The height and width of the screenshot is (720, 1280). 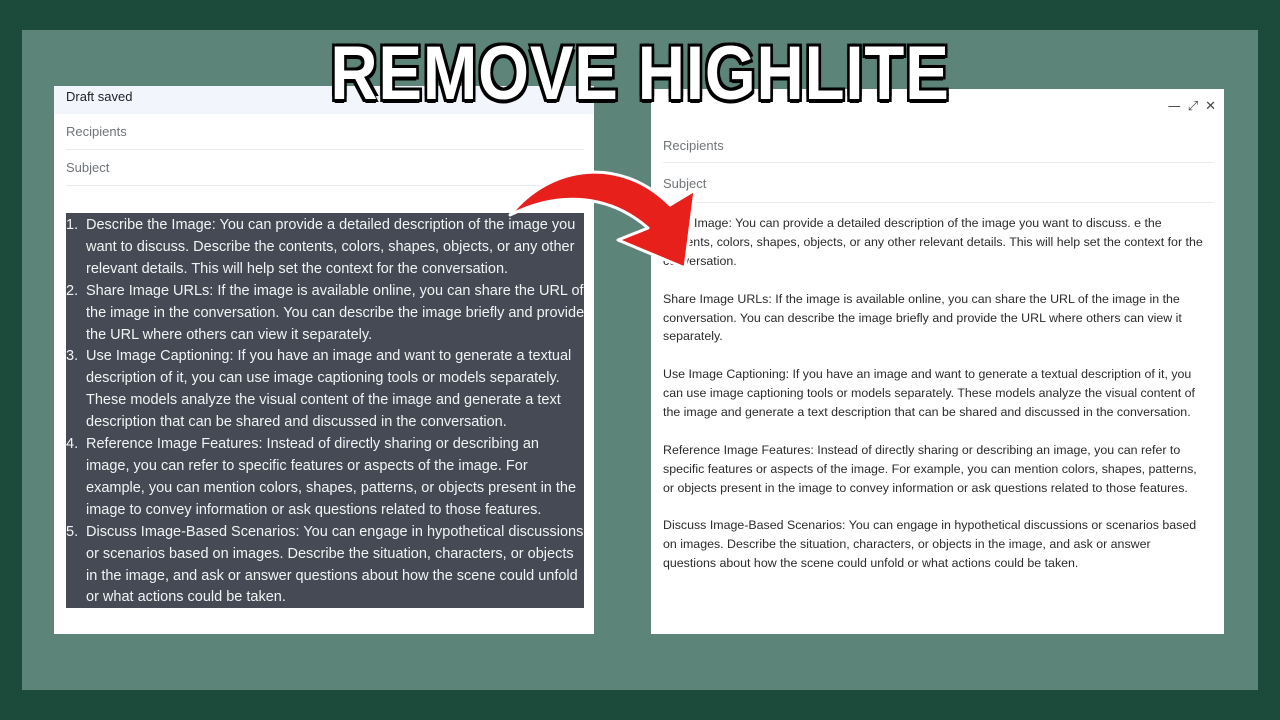 I want to click on thumbnail-title: REMOVE HIGHLITE, so click(x=640, y=73).